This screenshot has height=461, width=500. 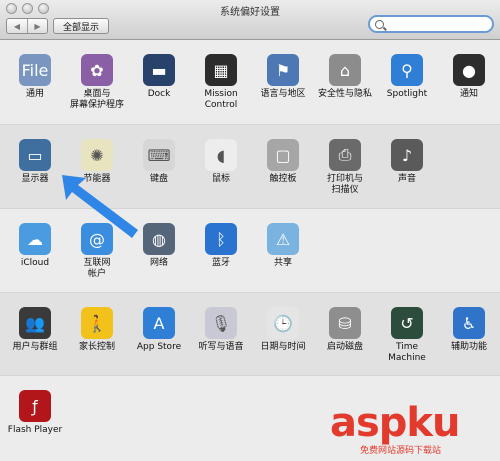 I want to click on pane-disk: ⛁ 启动磁盘, so click(x=345, y=330).